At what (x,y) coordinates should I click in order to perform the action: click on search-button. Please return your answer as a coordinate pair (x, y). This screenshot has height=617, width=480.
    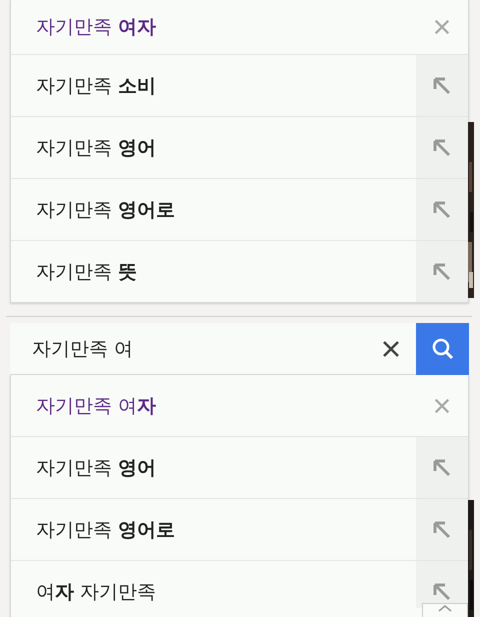
    Looking at the image, I should click on (442, 349).